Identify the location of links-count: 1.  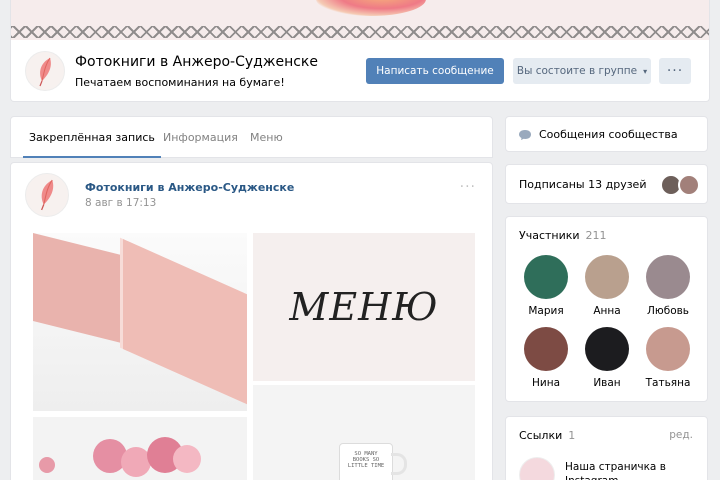
(572, 435).